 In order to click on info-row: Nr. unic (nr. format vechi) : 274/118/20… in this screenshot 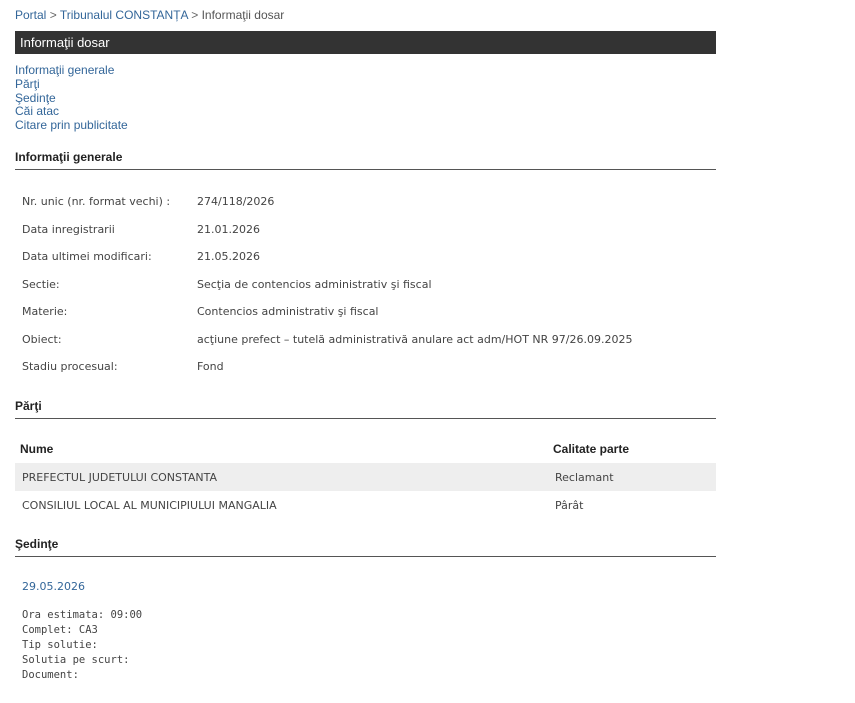, I will do `click(365, 202)`.